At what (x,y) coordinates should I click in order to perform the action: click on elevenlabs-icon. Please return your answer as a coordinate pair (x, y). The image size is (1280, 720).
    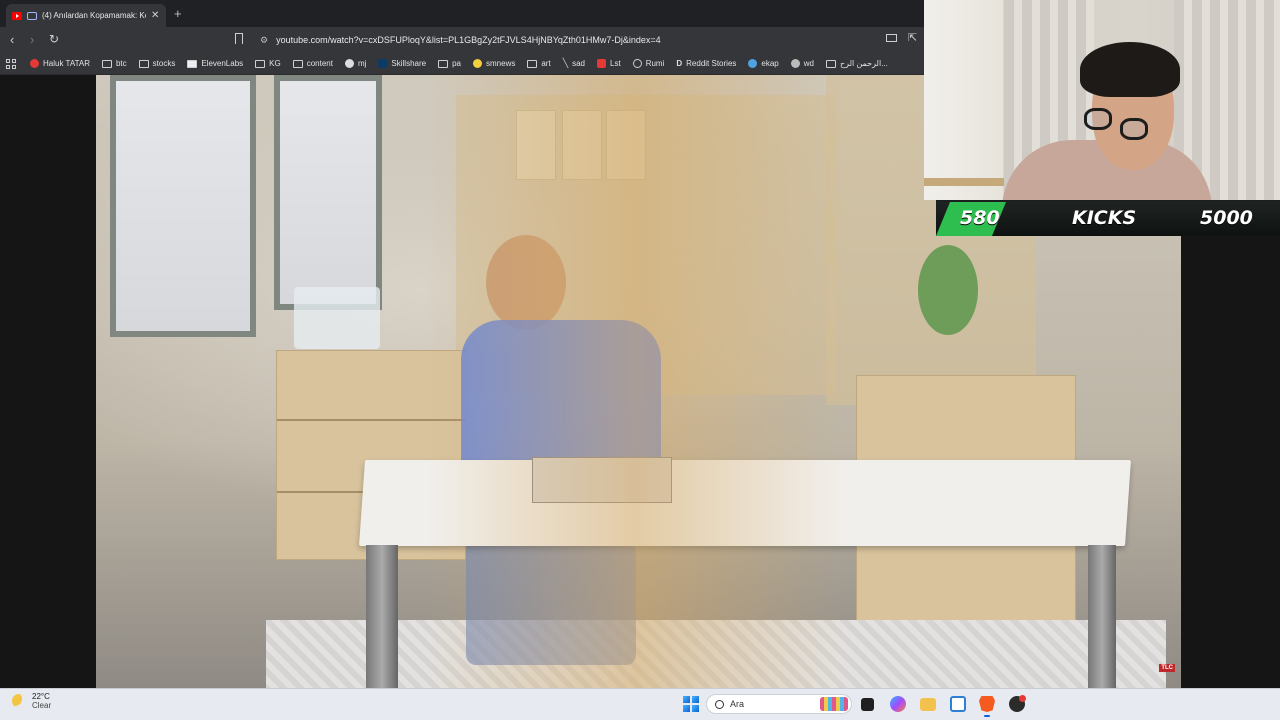
    Looking at the image, I should click on (192, 63).